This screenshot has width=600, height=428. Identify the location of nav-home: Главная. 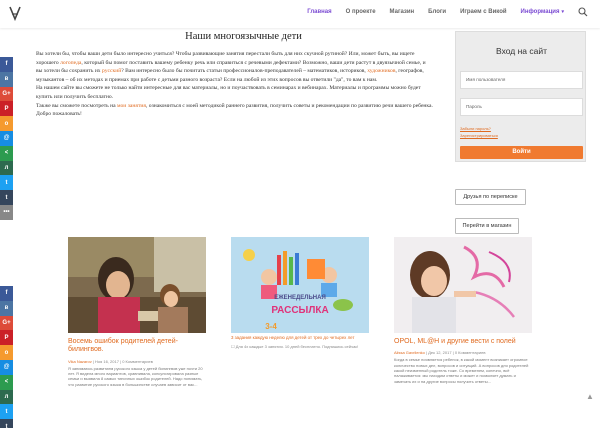
(319, 12).